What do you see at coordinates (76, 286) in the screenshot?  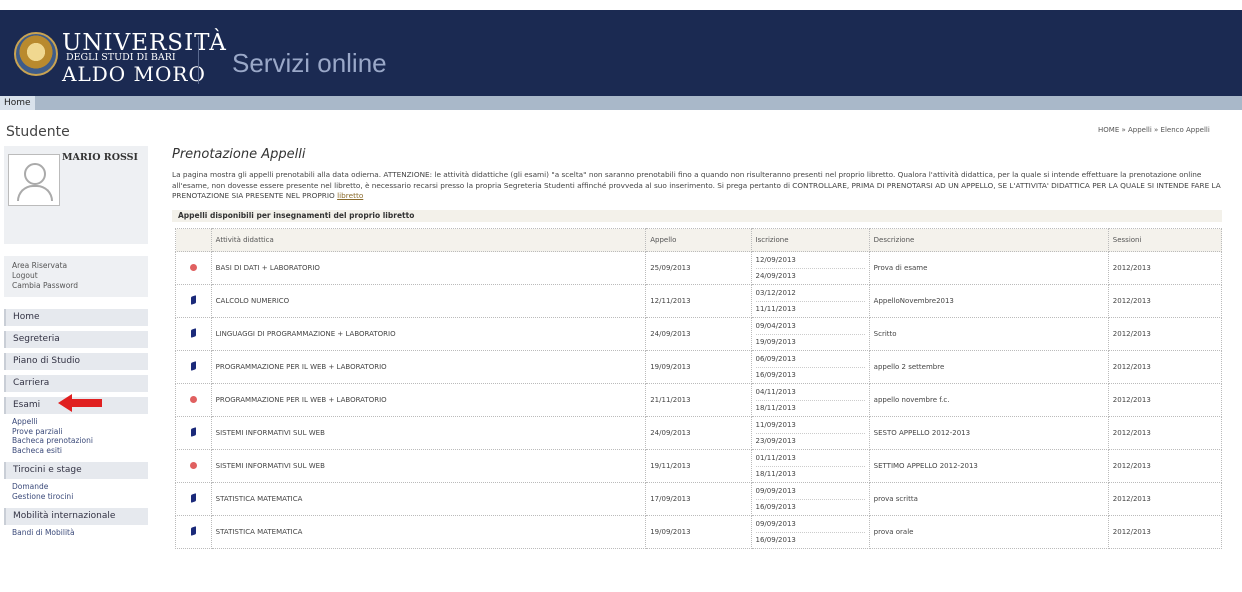 I see `change-password-link: Cambia Password` at bounding box center [76, 286].